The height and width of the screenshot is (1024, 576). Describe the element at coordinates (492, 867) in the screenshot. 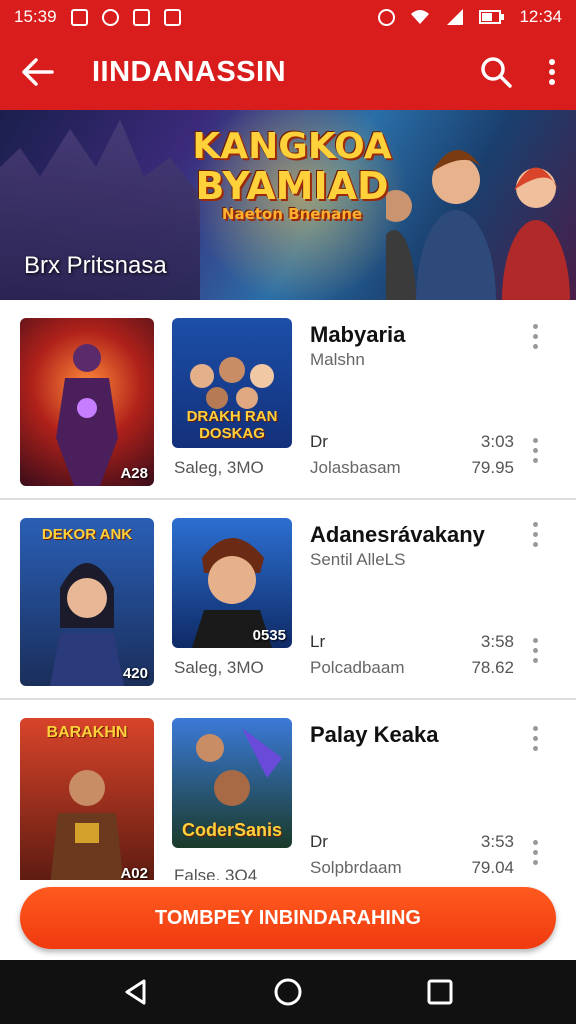

I see `item-price: 79.04` at that location.